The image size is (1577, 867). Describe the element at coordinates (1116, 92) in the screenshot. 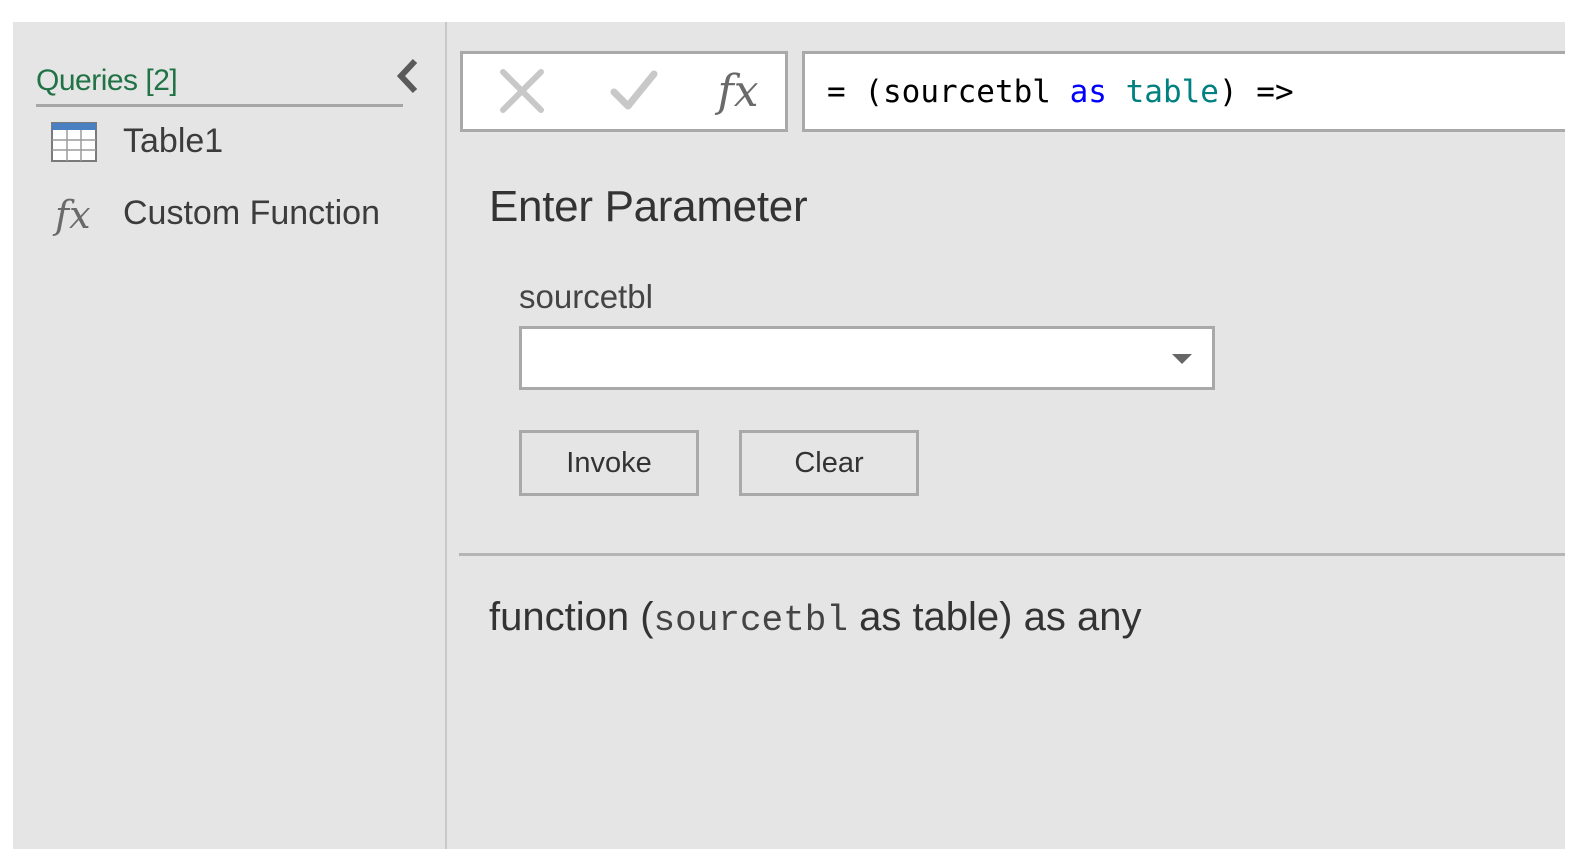

I see `formula-token` at that location.